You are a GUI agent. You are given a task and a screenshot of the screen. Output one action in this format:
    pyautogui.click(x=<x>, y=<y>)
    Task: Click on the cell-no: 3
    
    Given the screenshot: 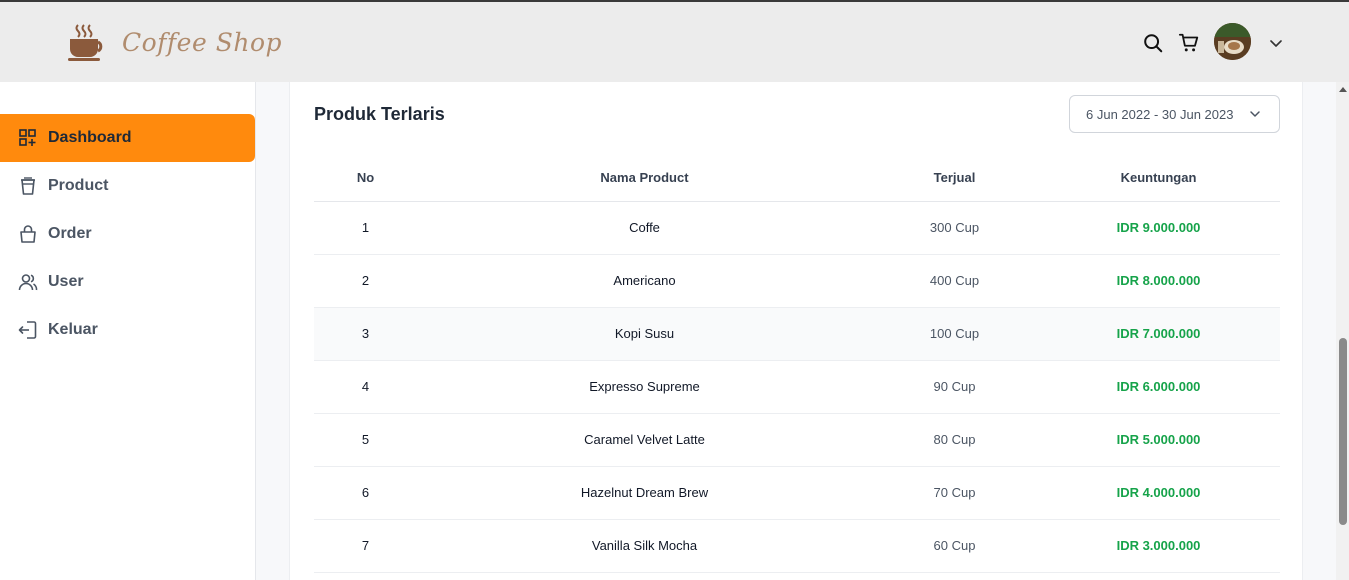 What is the action you would take?
    pyautogui.click(x=365, y=334)
    